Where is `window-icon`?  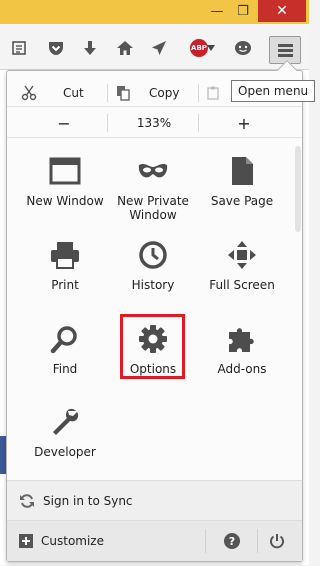
window-icon is located at coordinates (65, 171).